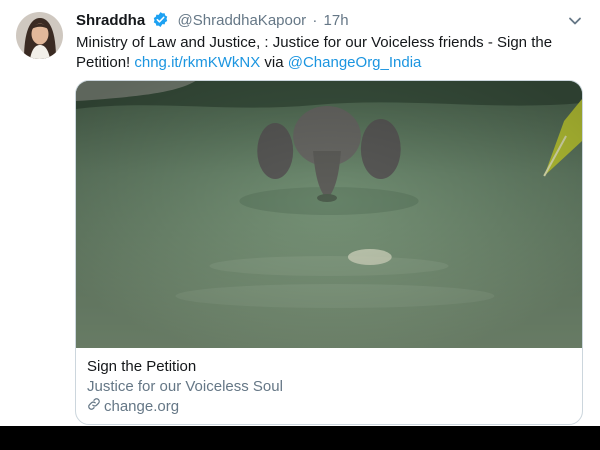  Describe the element at coordinates (39, 35) in the screenshot. I see `avatar` at that location.